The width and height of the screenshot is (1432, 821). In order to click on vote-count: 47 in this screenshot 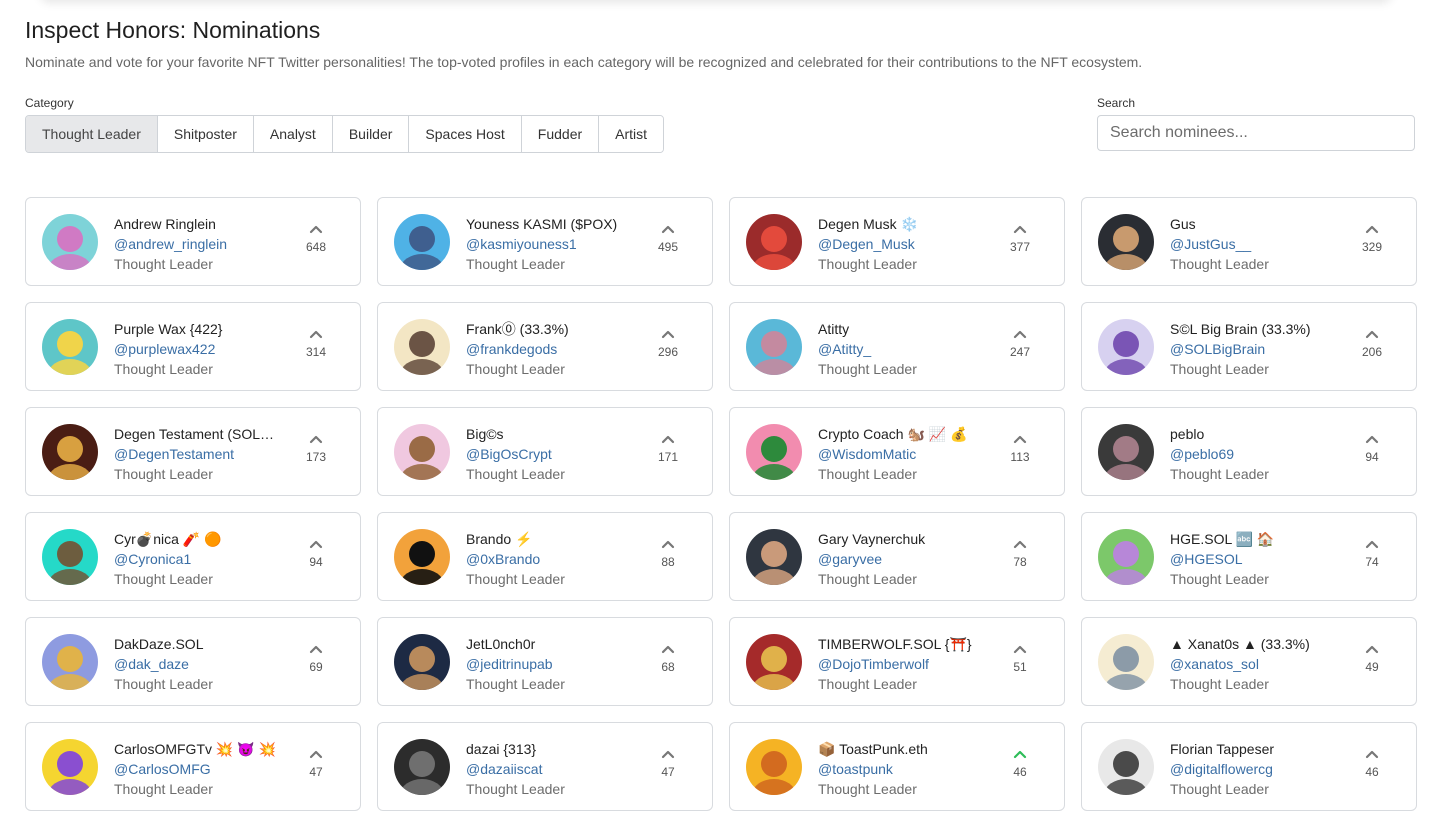, I will do `click(316, 772)`.